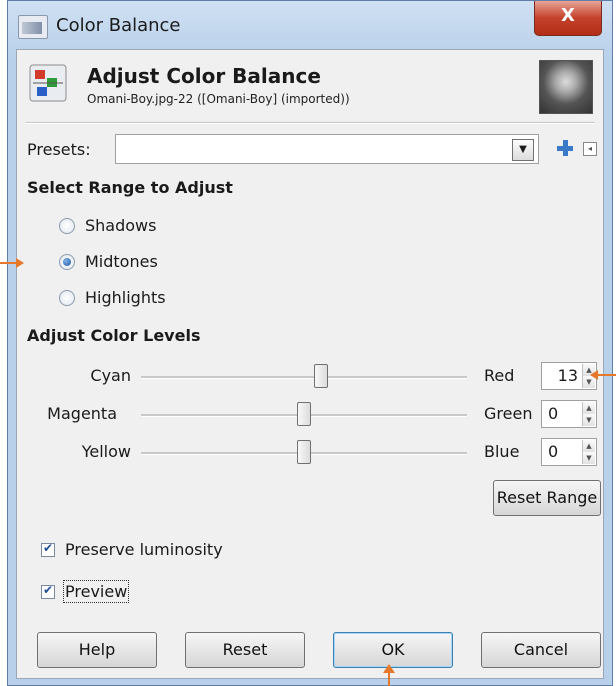 This screenshot has height=686, width=616. What do you see at coordinates (327, 149) in the screenshot?
I see `presets-combo: ▼` at bounding box center [327, 149].